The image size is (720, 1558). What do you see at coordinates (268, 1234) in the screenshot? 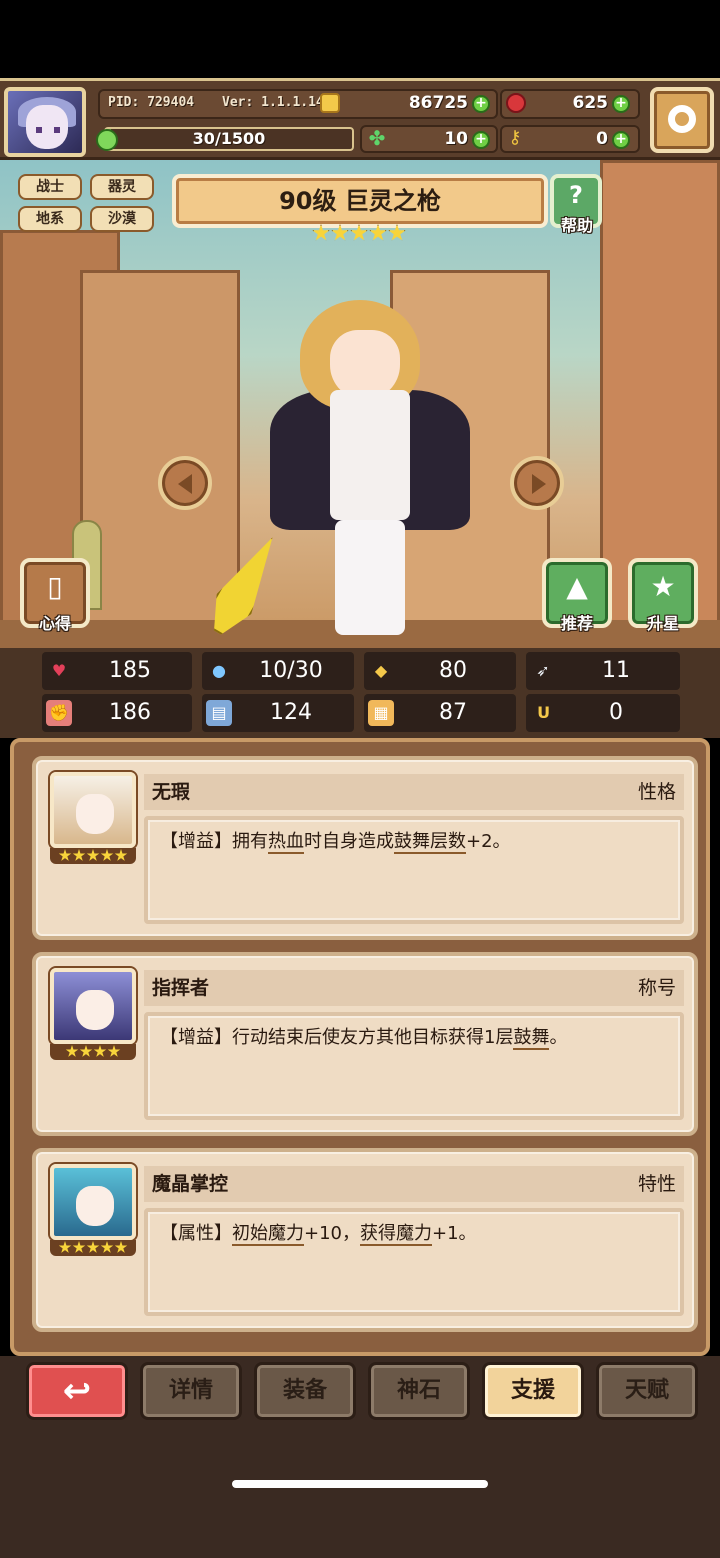
I see `keyword-link: 初始魔力` at bounding box center [268, 1234].